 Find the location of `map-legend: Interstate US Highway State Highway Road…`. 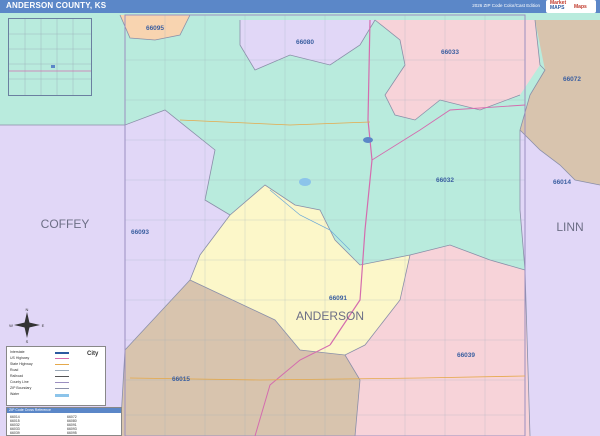

map-legend: Interstate US Highway State Highway Road… is located at coordinates (56, 376).